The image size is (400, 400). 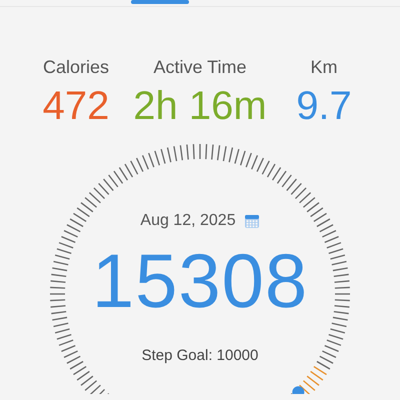 I want to click on stat-label: Km, so click(x=324, y=67).